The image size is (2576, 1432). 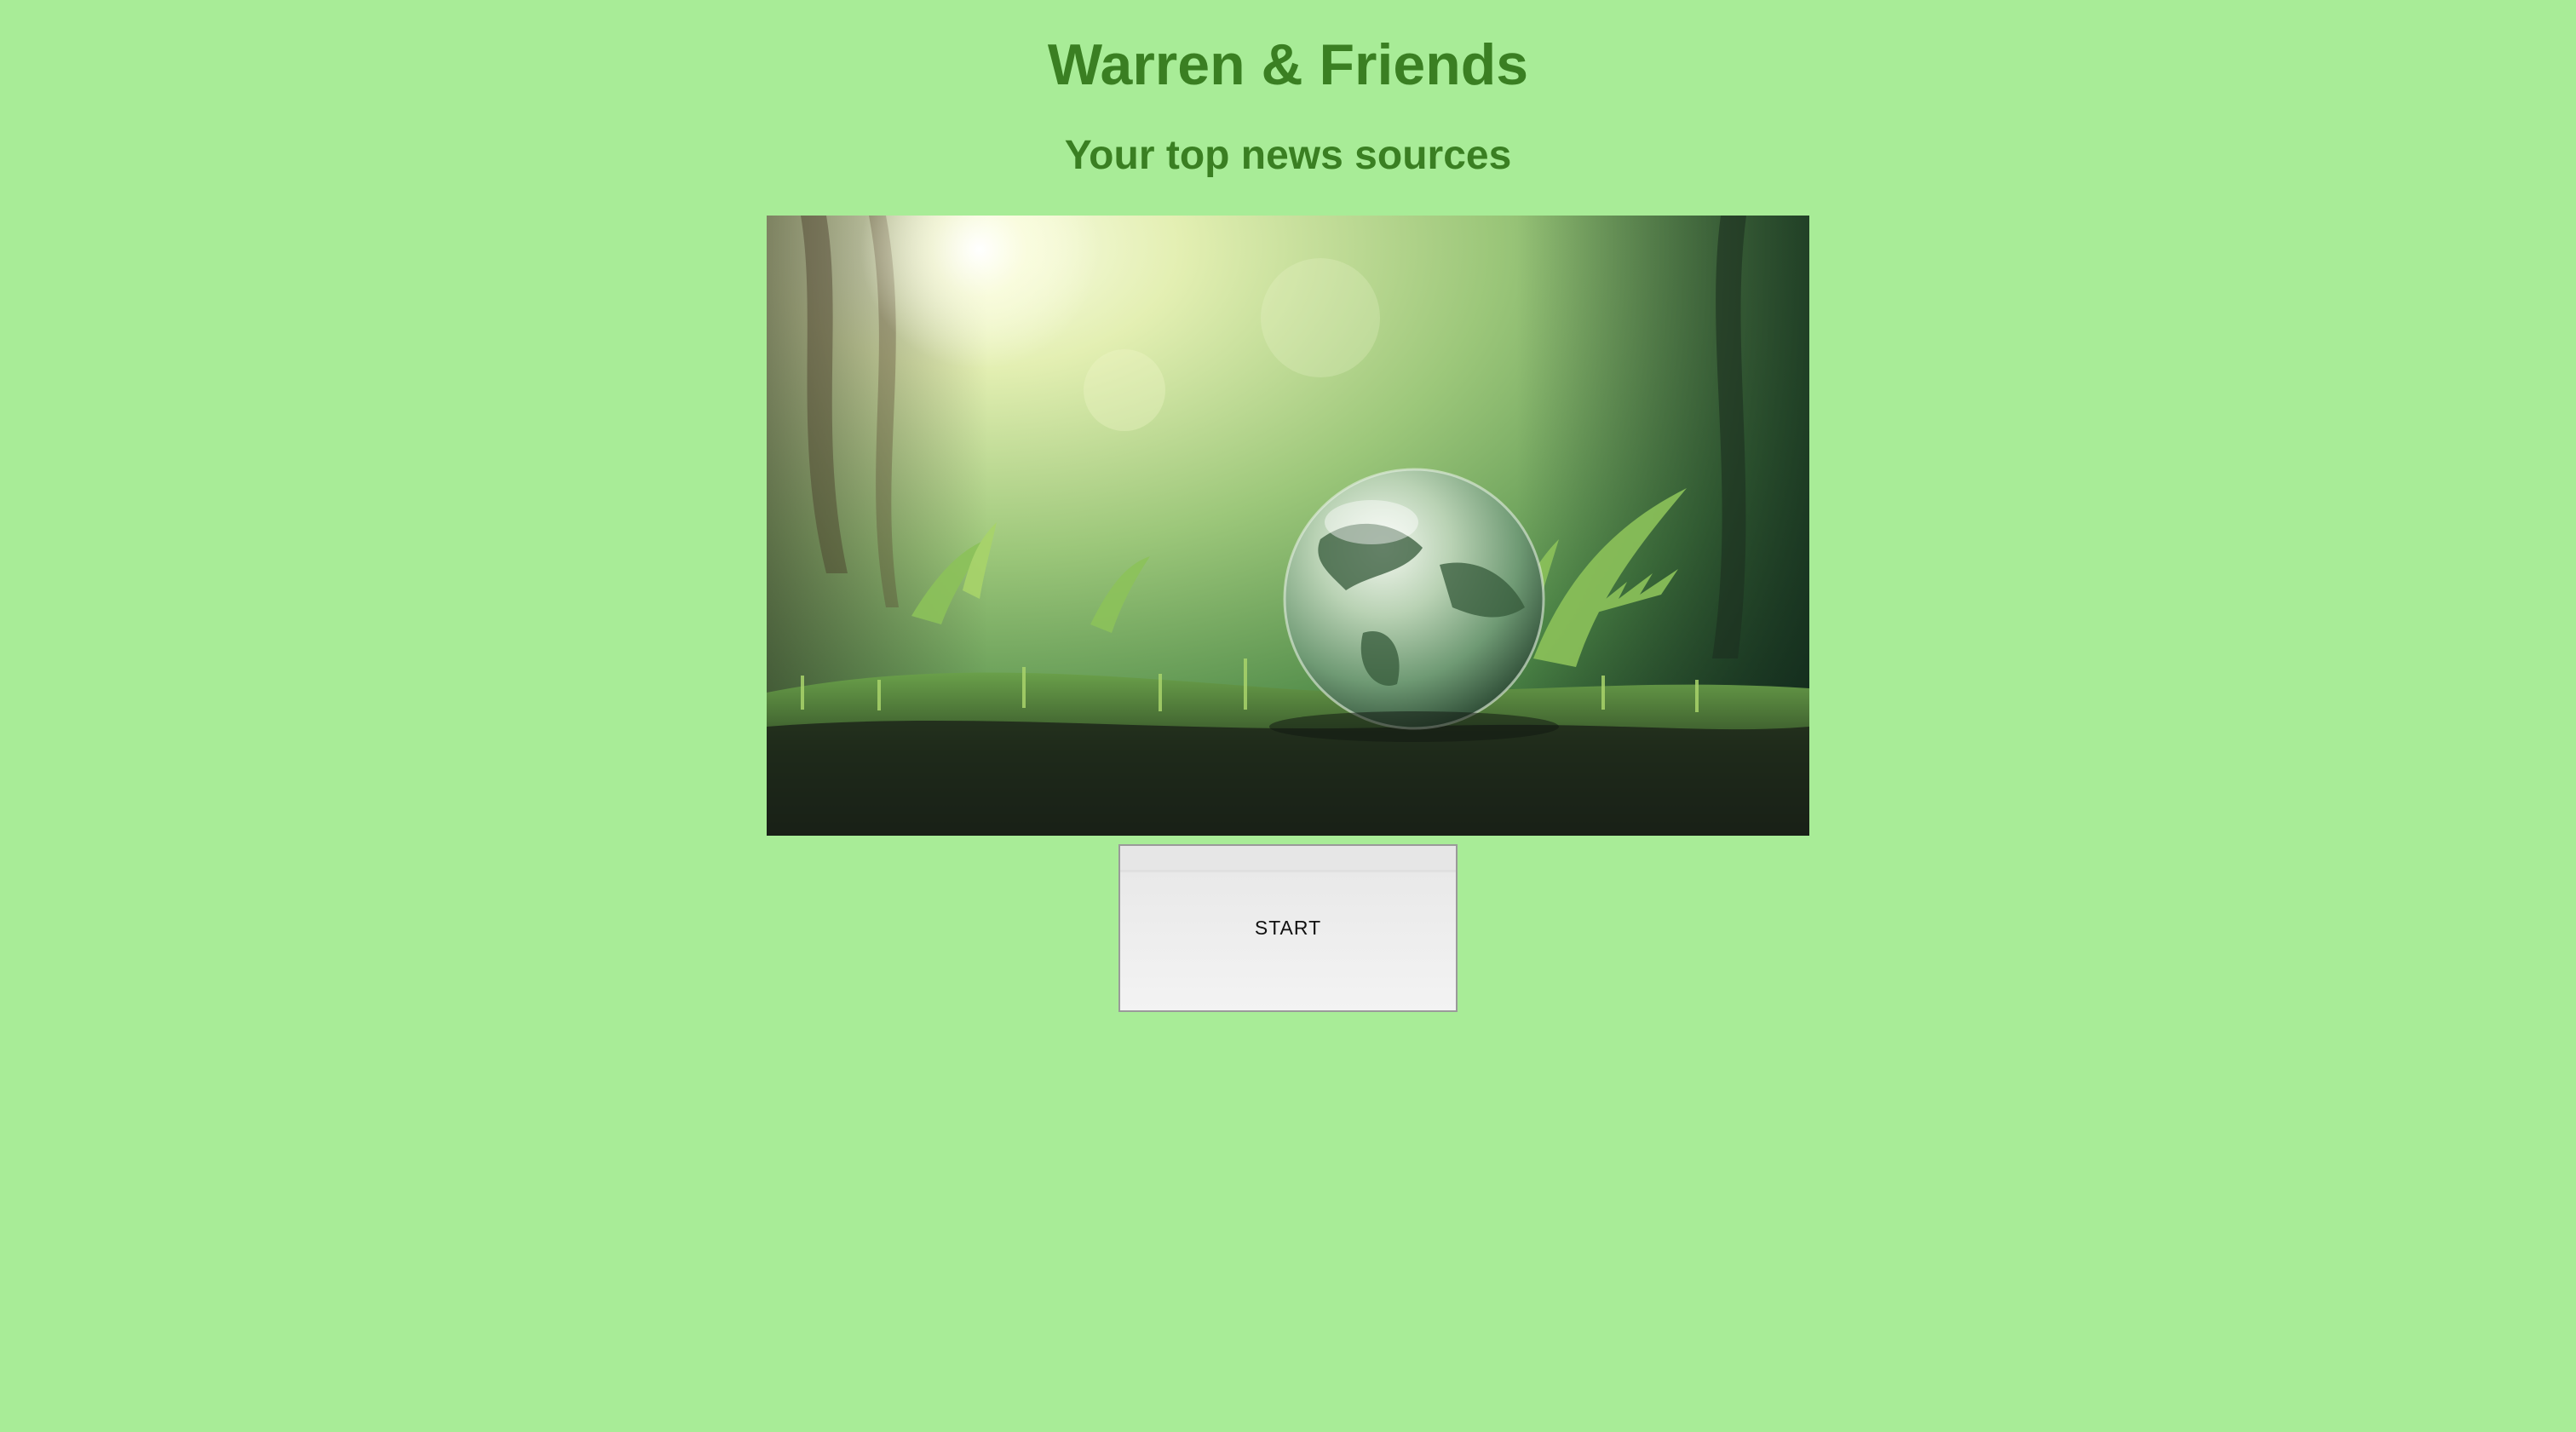 I want to click on start-button: START, so click(x=1288, y=928).